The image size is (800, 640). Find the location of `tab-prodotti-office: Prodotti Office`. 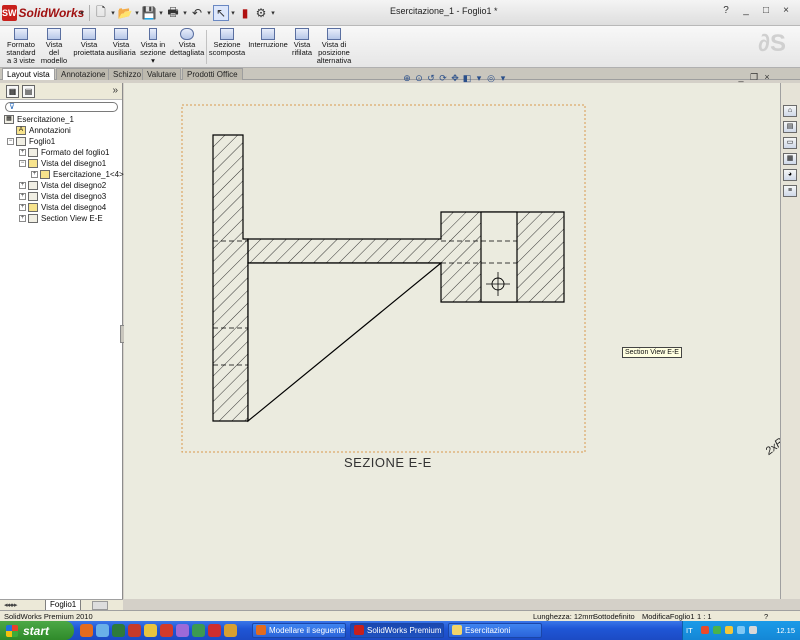

tab-prodotti-office: Prodotti Office is located at coordinates (212, 74).